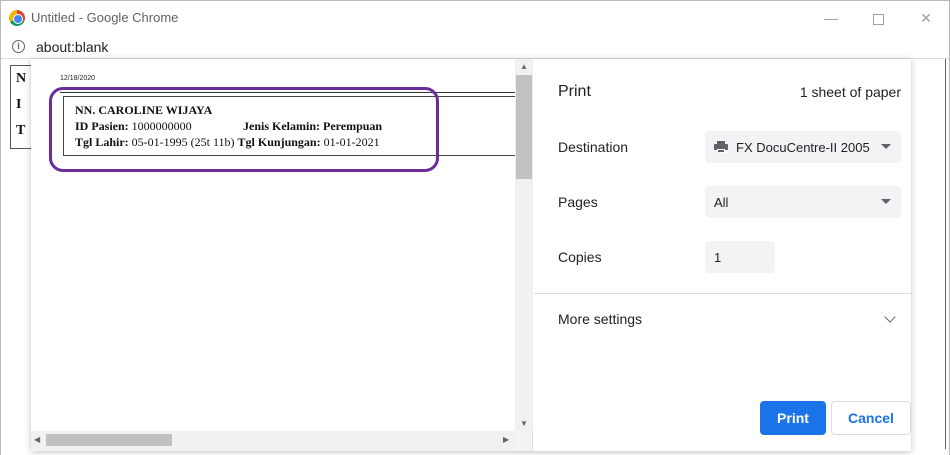 The height and width of the screenshot is (455, 950). I want to click on destination-label: Destination, so click(593, 147).